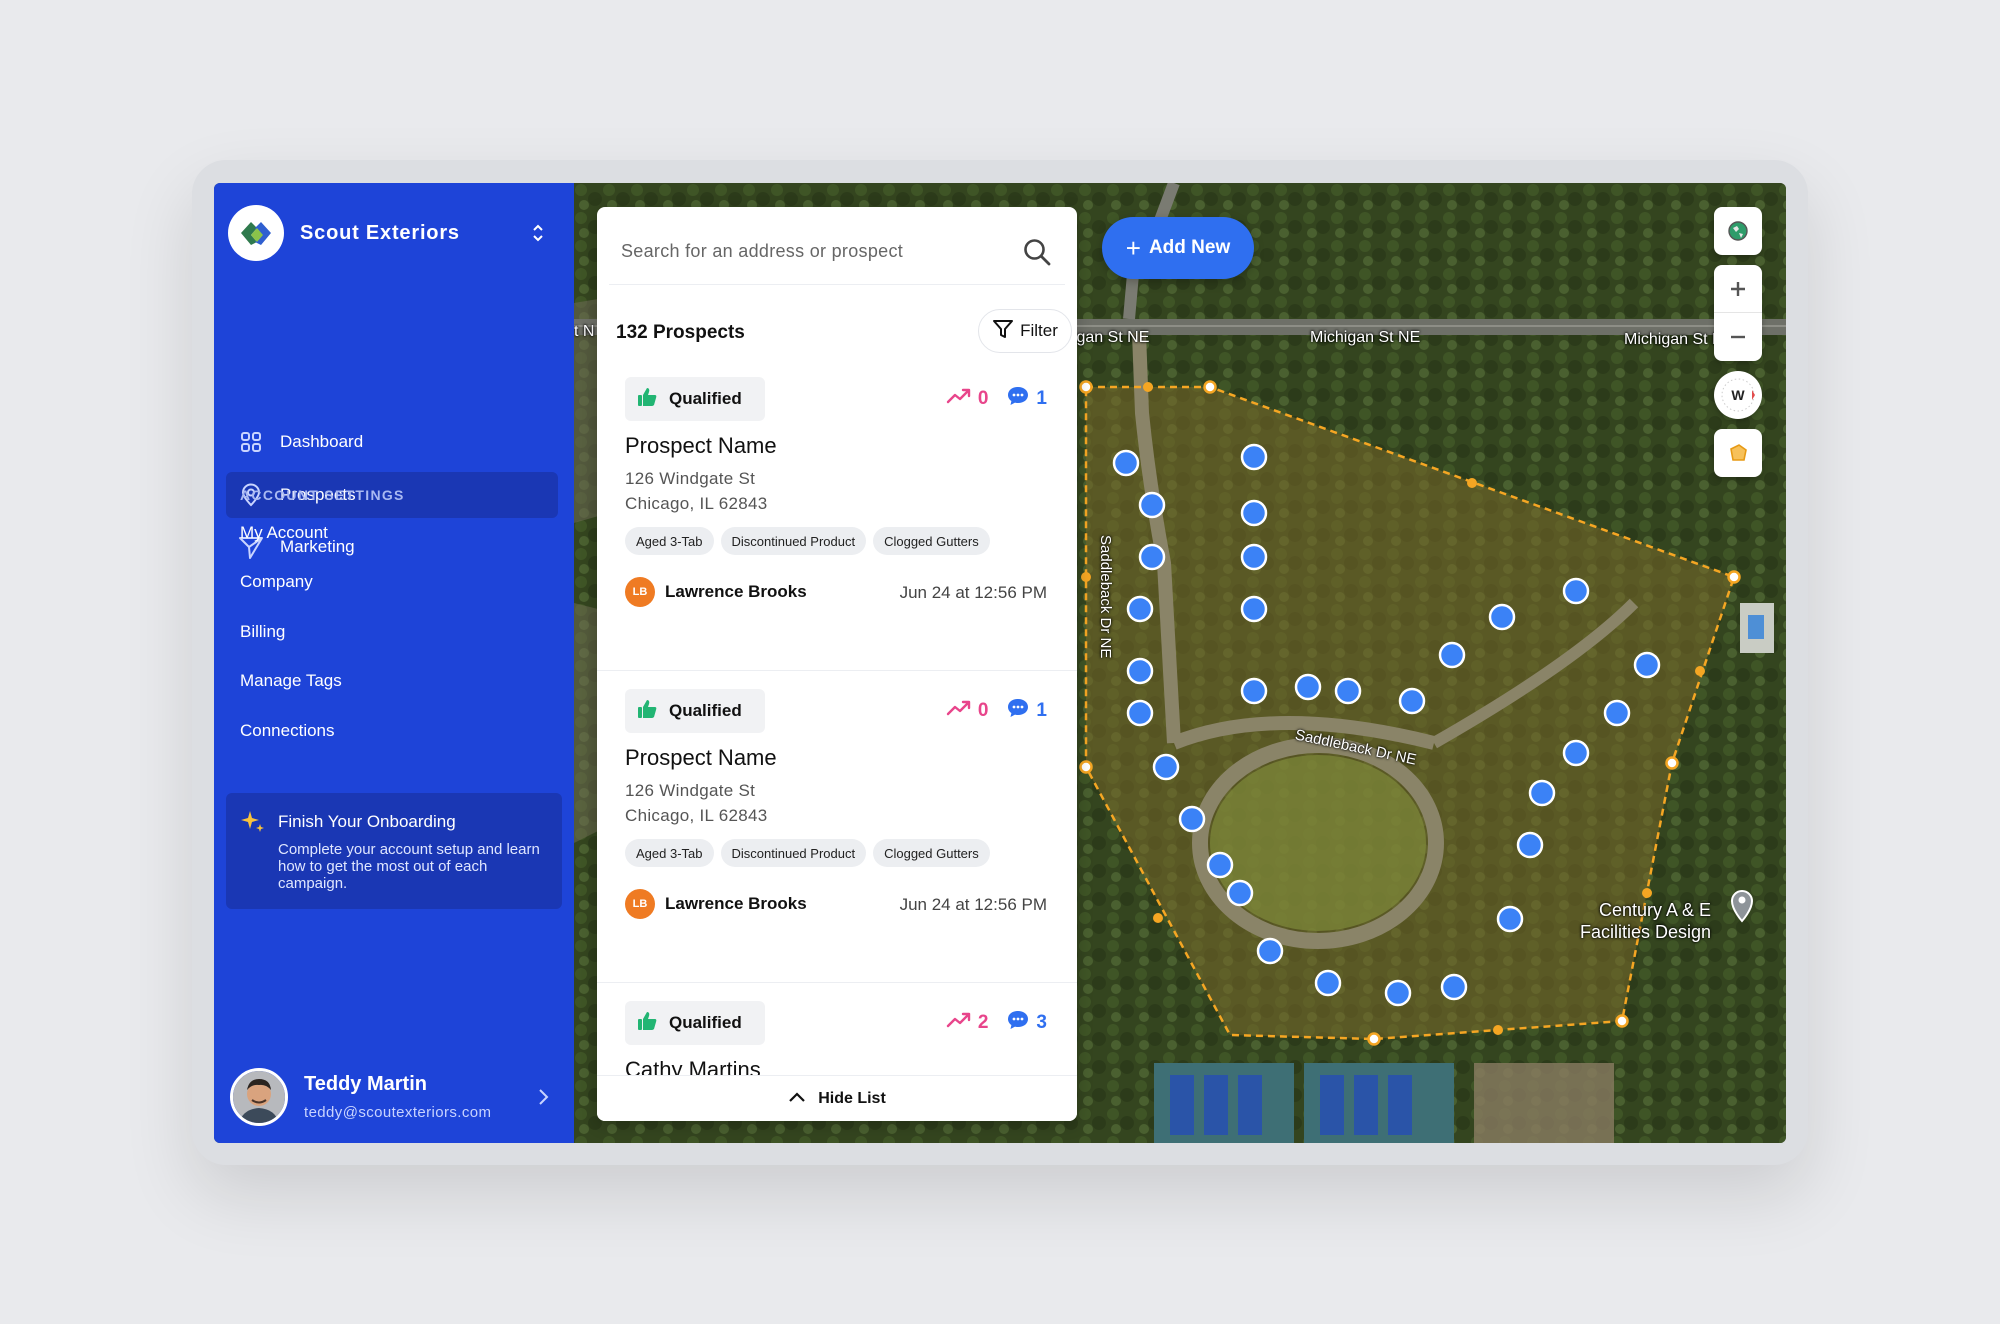 The image size is (2000, 1324). Describe the element at coordinates (322, 495) in the screenshot. I see `account-settings-heading: ACCOUNT SETTINGS` at that location.